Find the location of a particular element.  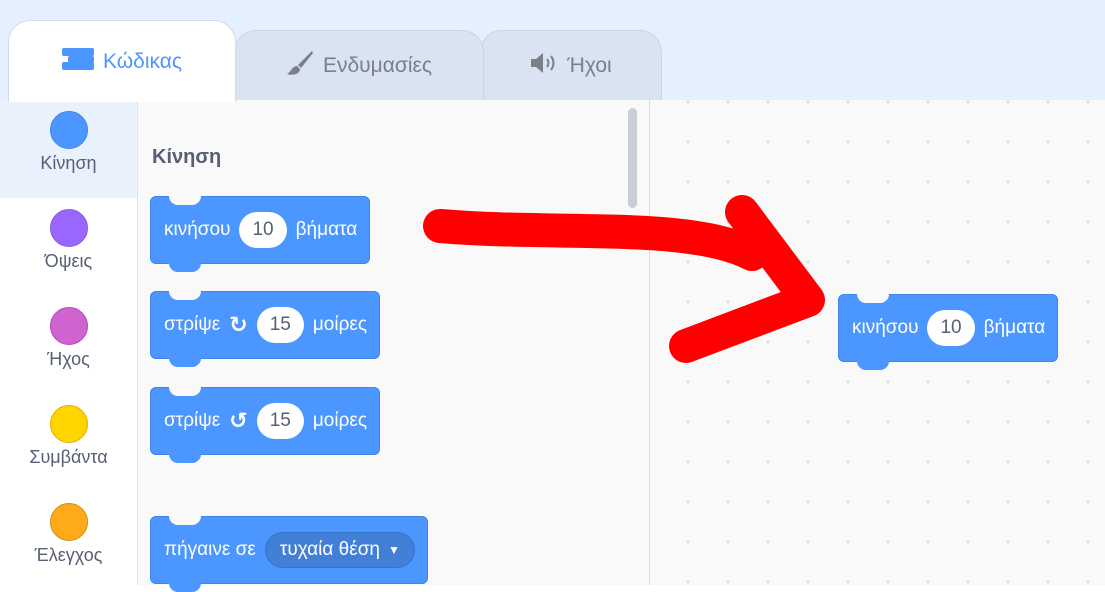

code-blocks-icon is located at coordinates (77, 61).